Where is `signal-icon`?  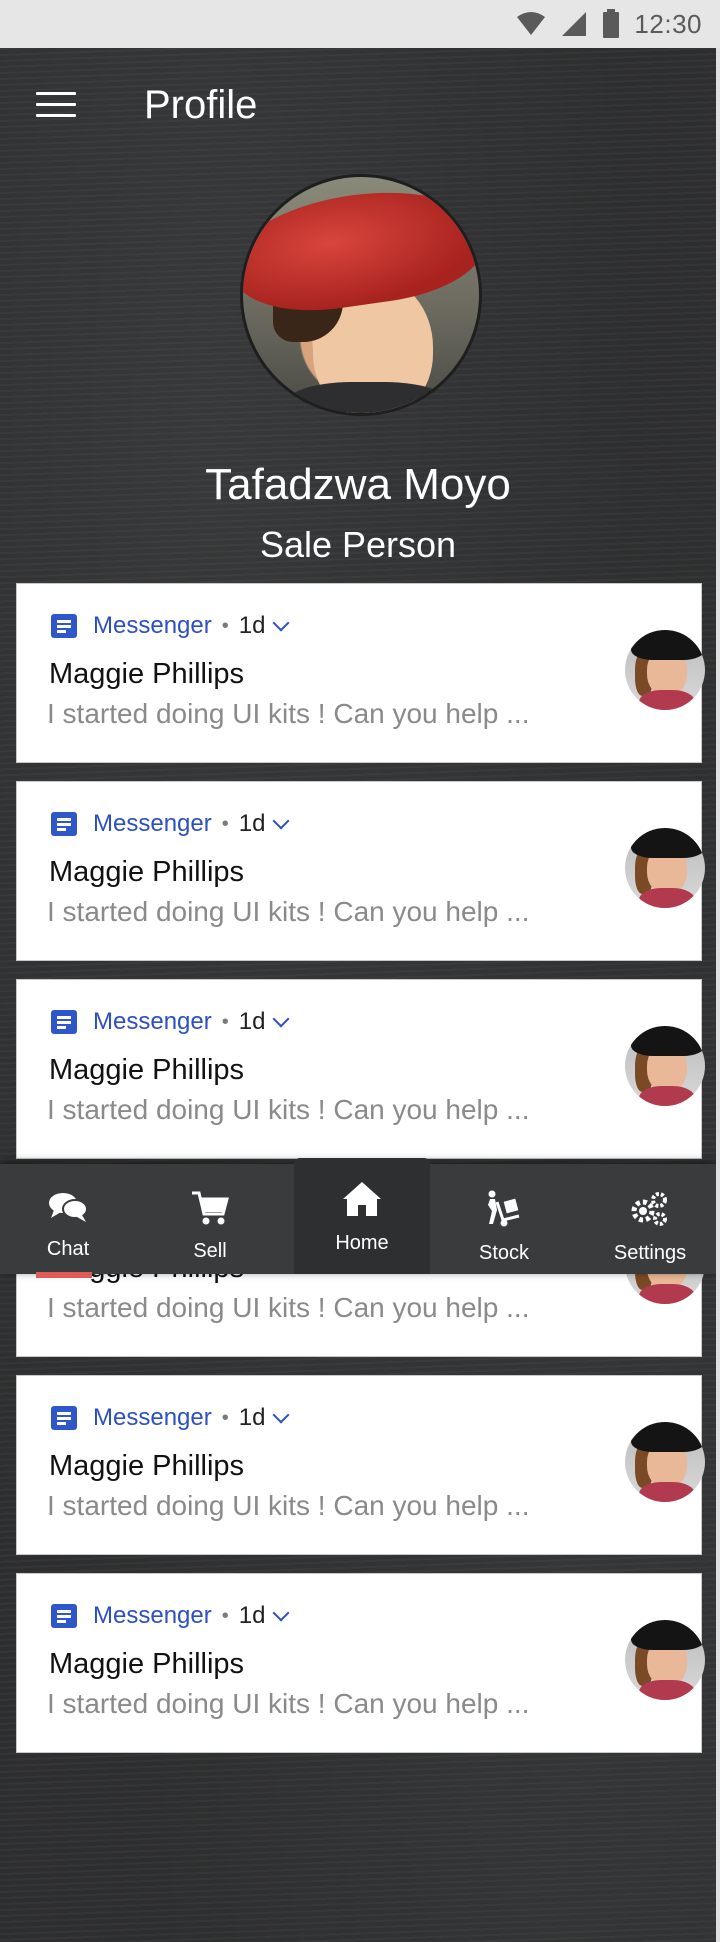 signal-icon is located at coordinates (574, 24).